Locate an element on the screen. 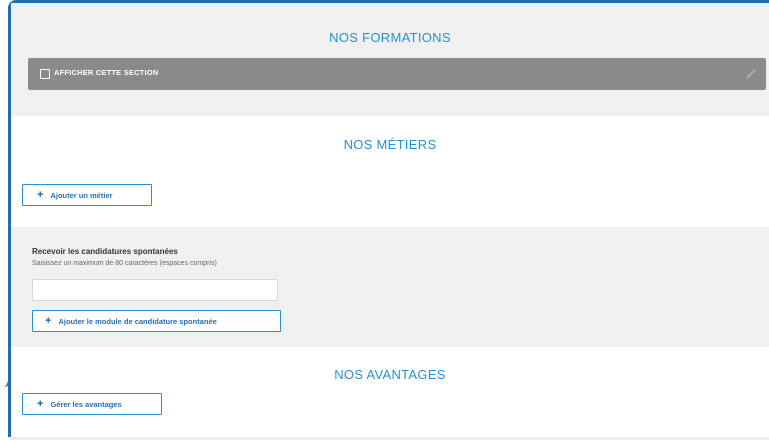  show-section-checkbox is located at coordinates (45, 74).